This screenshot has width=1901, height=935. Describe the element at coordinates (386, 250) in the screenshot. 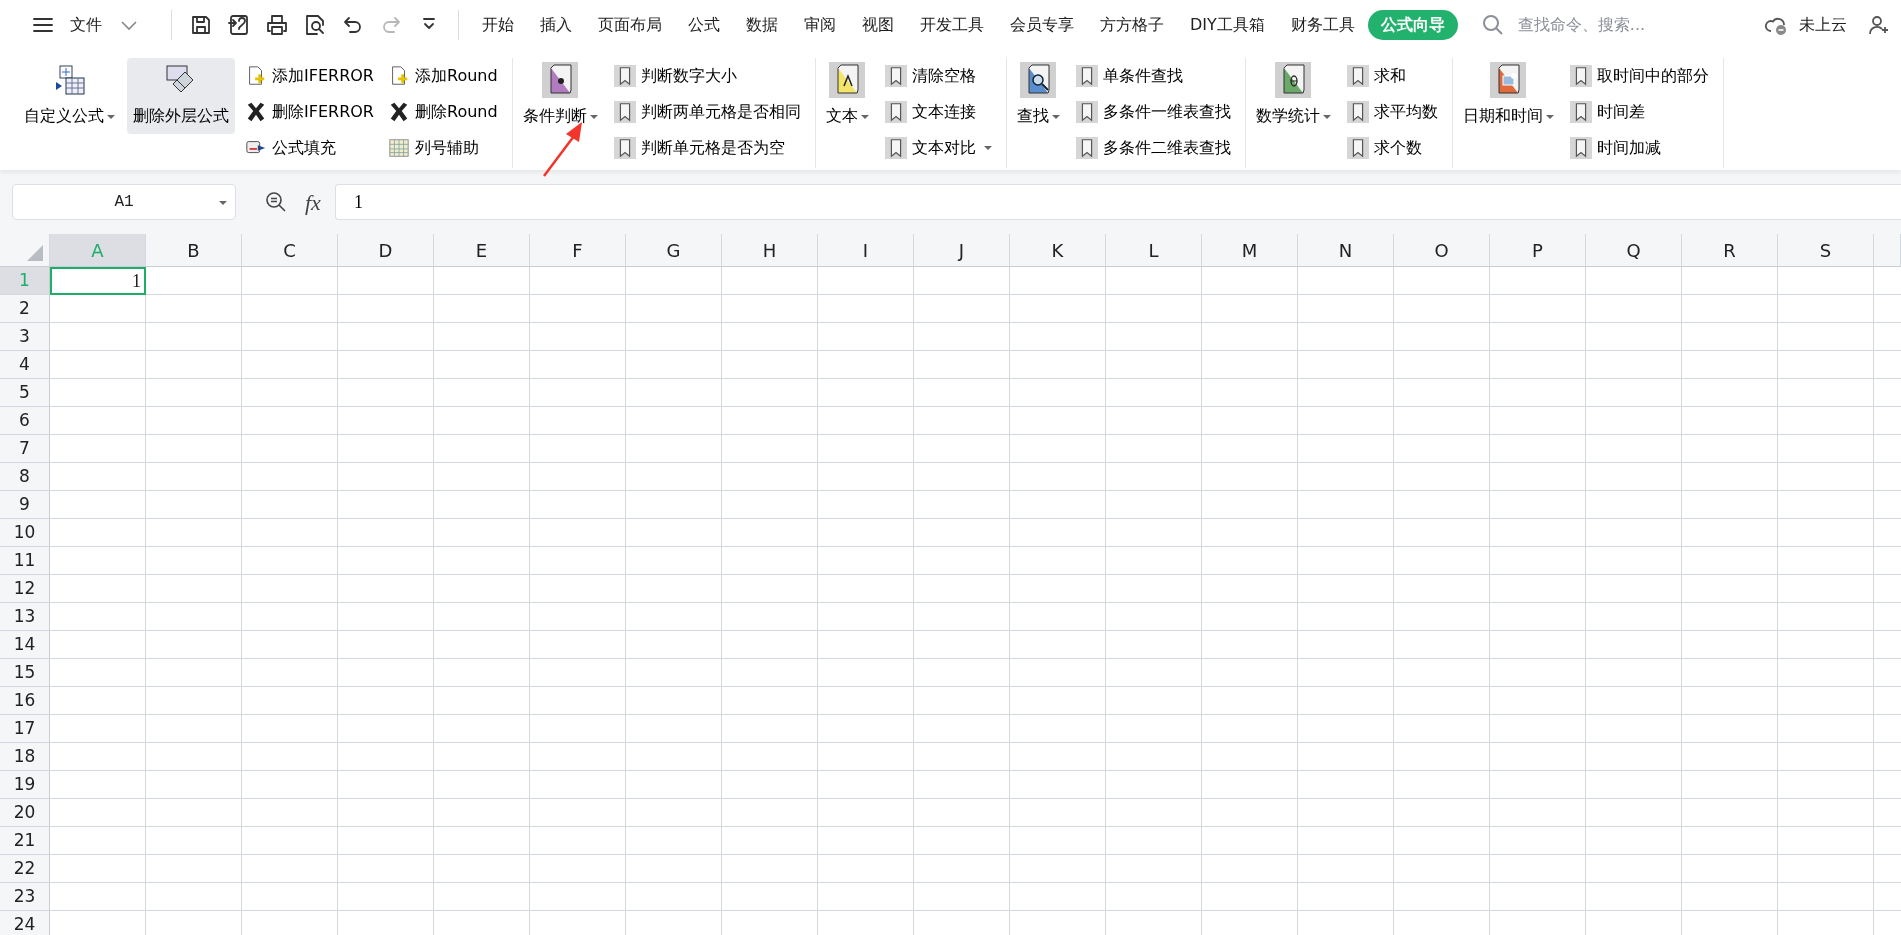

I see `column-header: D` at that location.